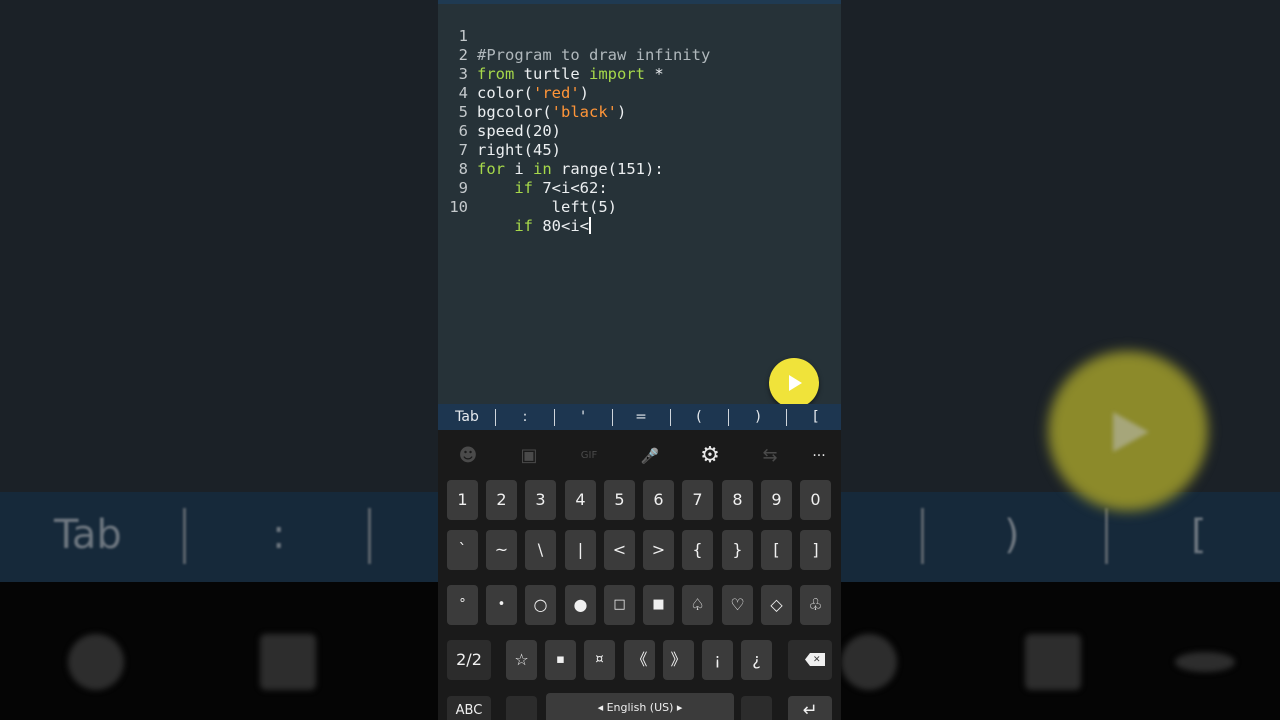  Describe the element at coordinates (529, 456) in the screenshot. I see `sticker-icon: ▣` at that location.